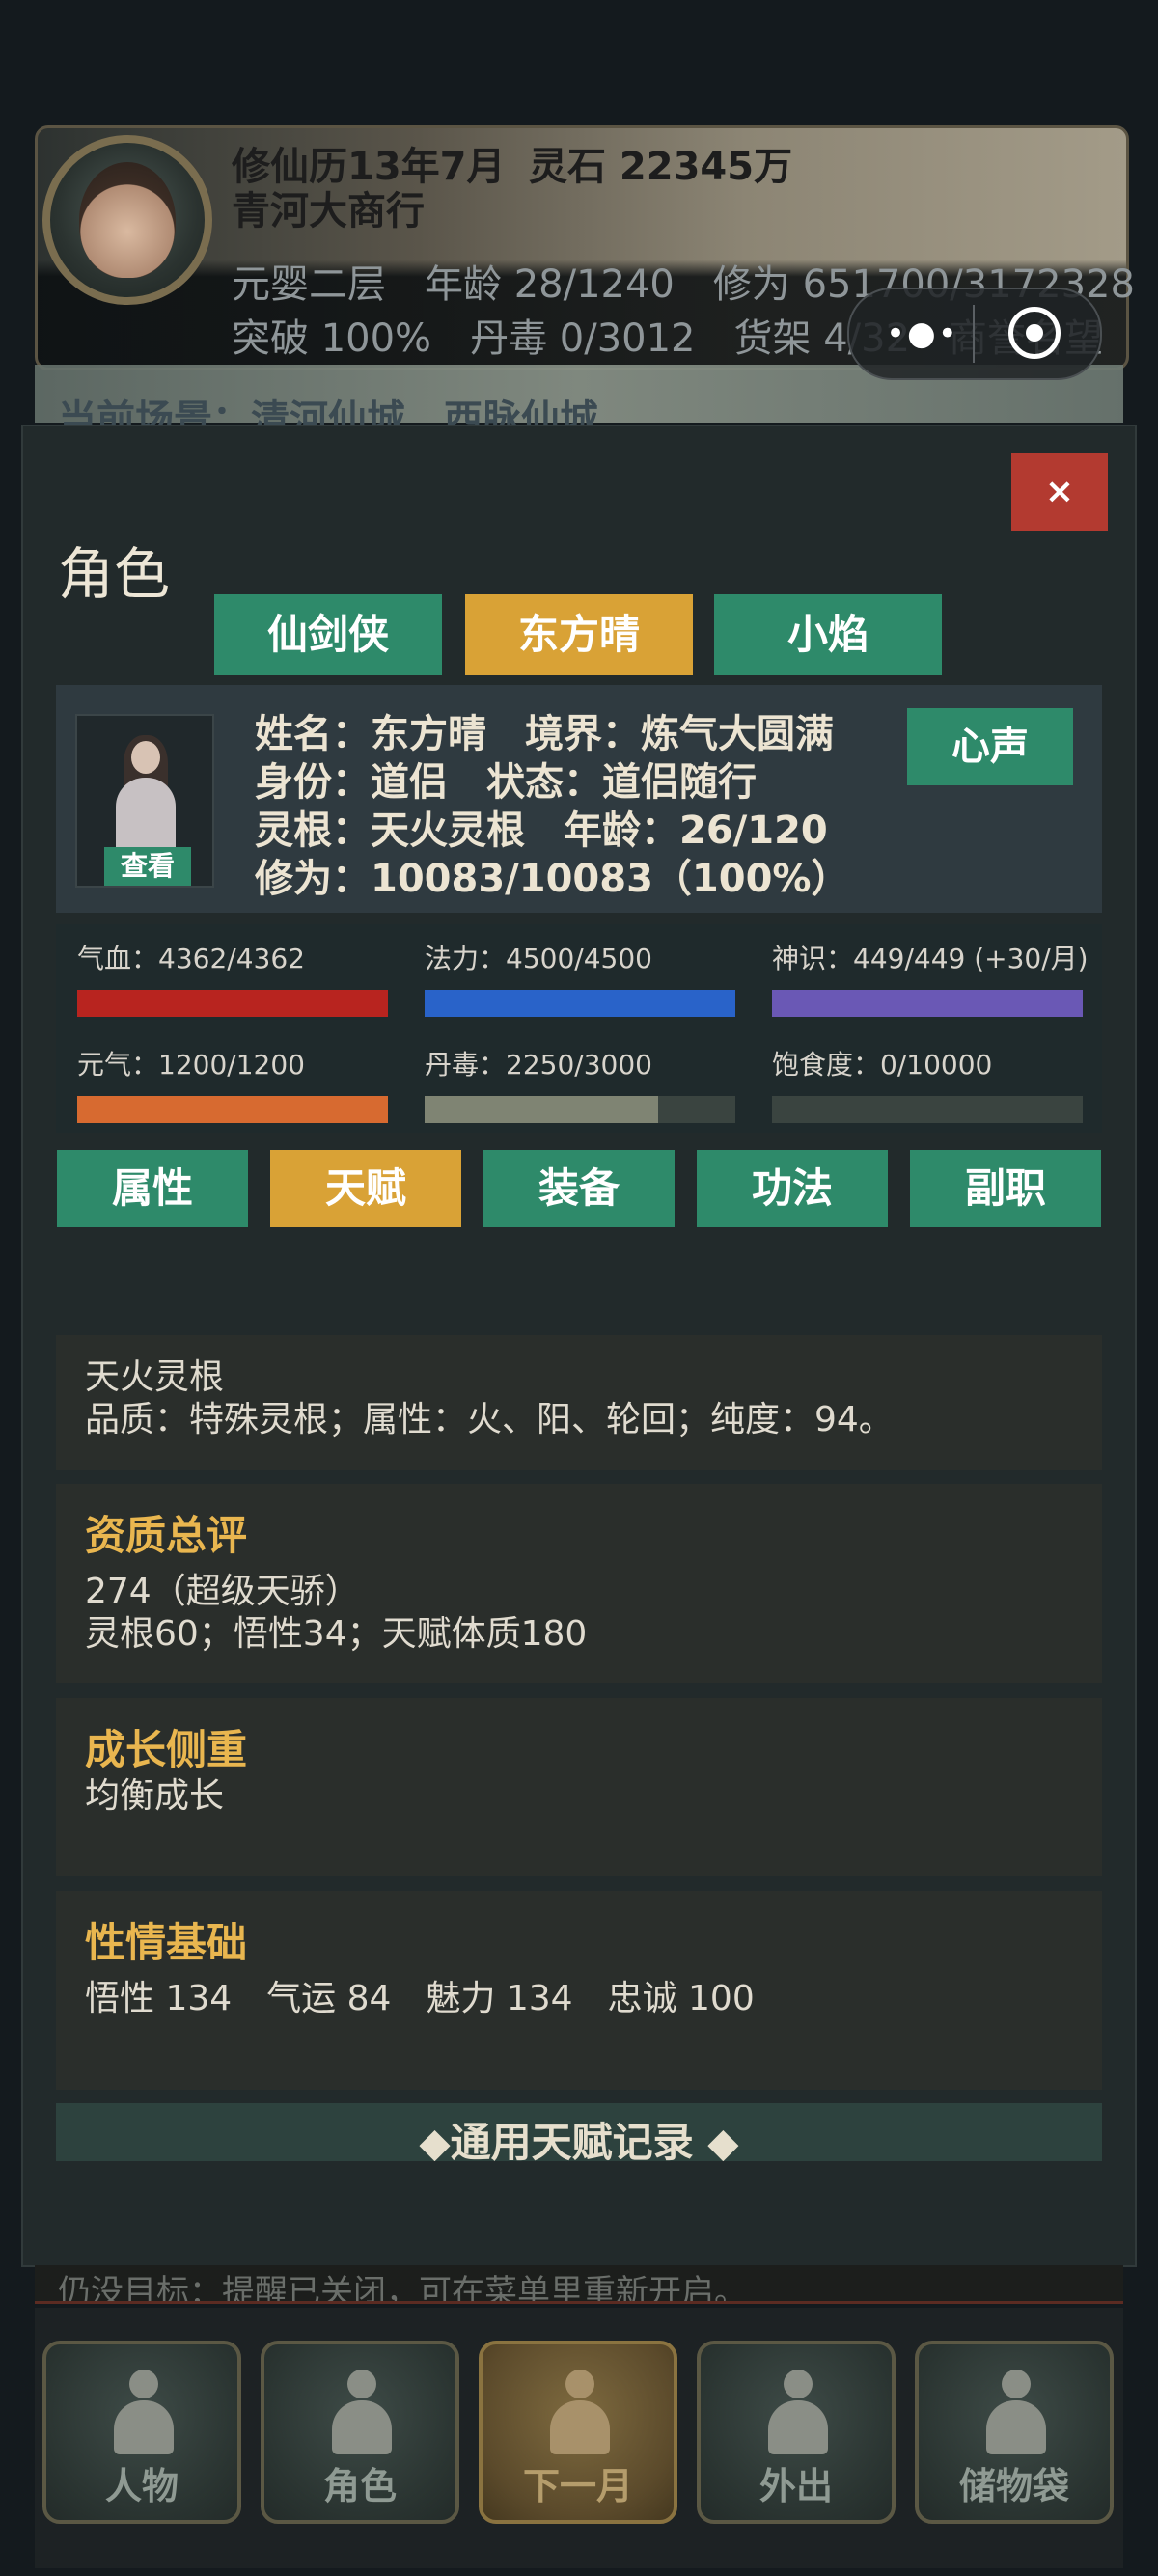 The width and height of the screenshot is (1158, 2576). Describe the element at coordinates (489, 1419) in the screenshot. I see `spirit-root-desc: 品质：特殊灵根；属性：火、阳、轮回；纯度：94。` at that location.